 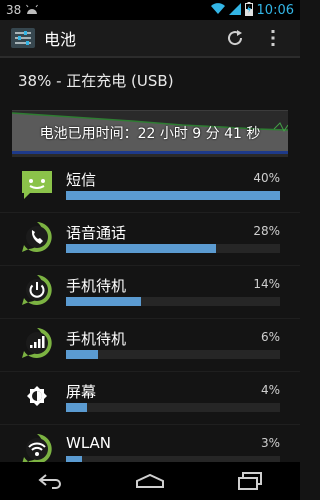 I want to click on signal-icon, so click(x=234, y=10).